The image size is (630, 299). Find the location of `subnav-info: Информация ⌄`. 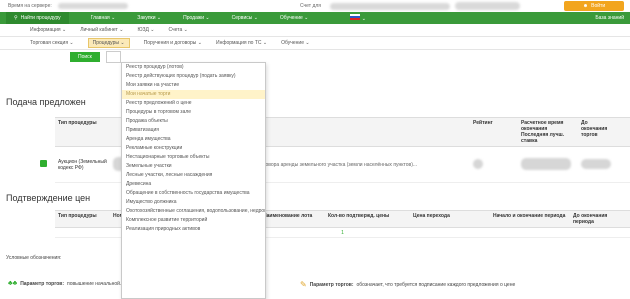

subnav-info: Информация ⌄ is located at coordinates (48, 30).